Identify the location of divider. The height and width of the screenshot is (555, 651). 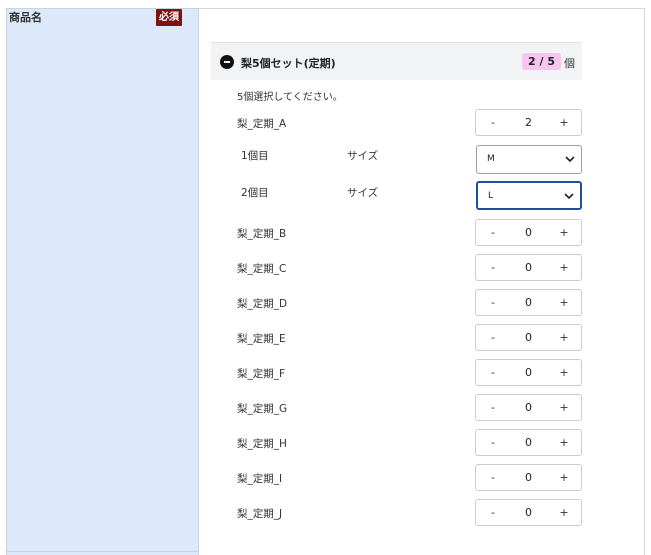
(102, 551).